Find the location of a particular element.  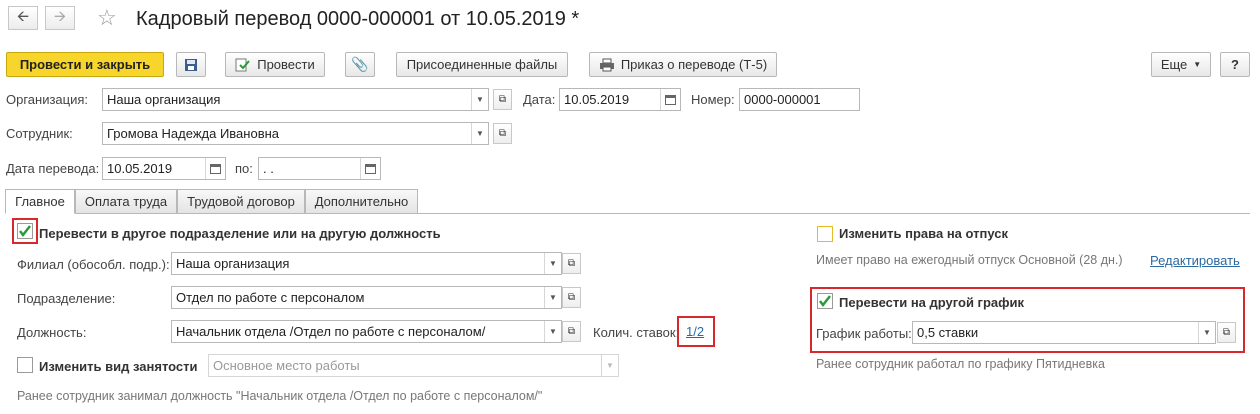

org-label: Организация: is located at coordinates (47, 99).